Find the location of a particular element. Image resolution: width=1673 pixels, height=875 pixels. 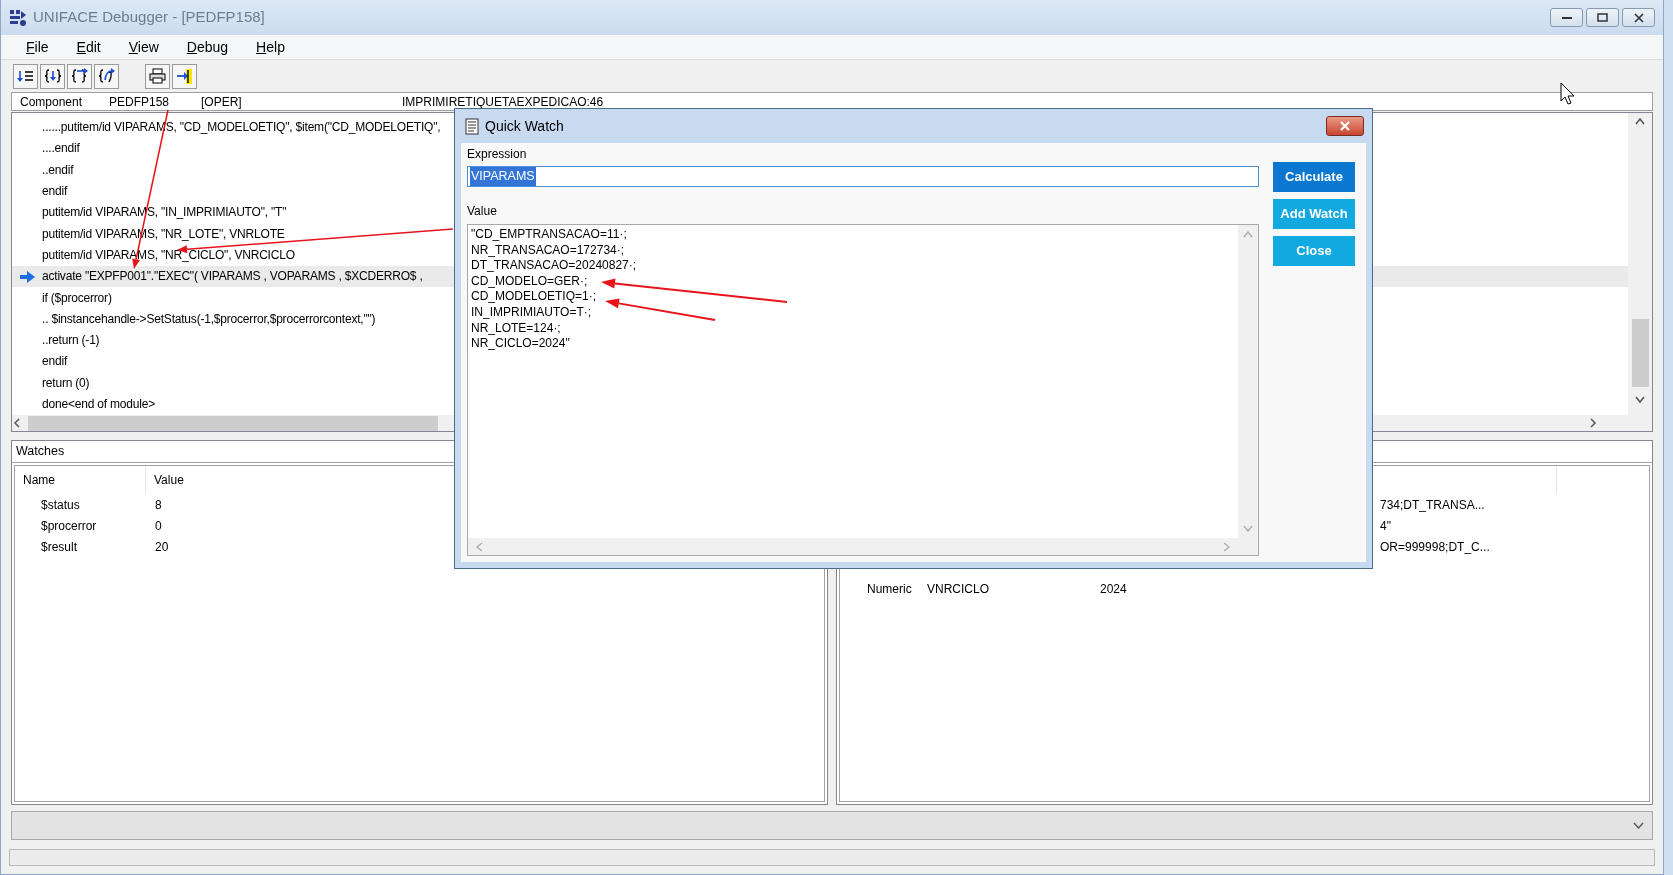

operation-type: [OPER] is located at coordinates (222, 102).